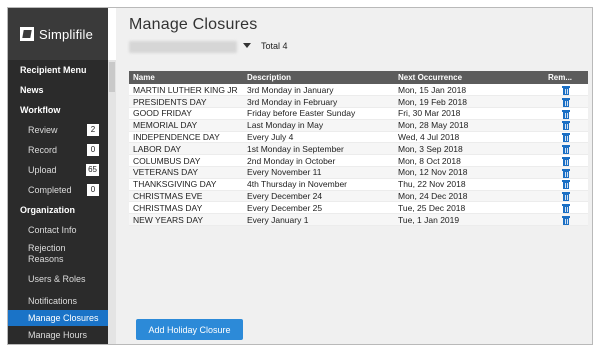  What do you see at coordinates (469, 196) in the screenshot?
I see `cell-next-occurrence: Mon, 24 Dec 2018` at bounding box center [469, 196].